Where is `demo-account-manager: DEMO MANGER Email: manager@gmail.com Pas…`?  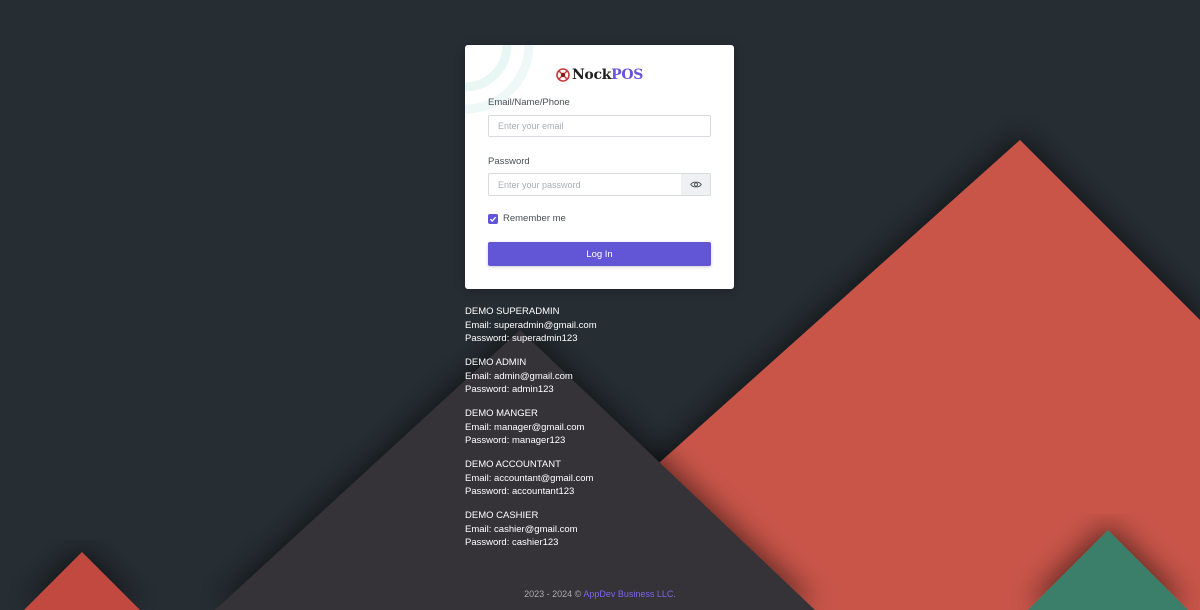
demo-account-manager: DEMO MANGER Email: manager@gmail.com Pas… is located at coordinates (531, 427).